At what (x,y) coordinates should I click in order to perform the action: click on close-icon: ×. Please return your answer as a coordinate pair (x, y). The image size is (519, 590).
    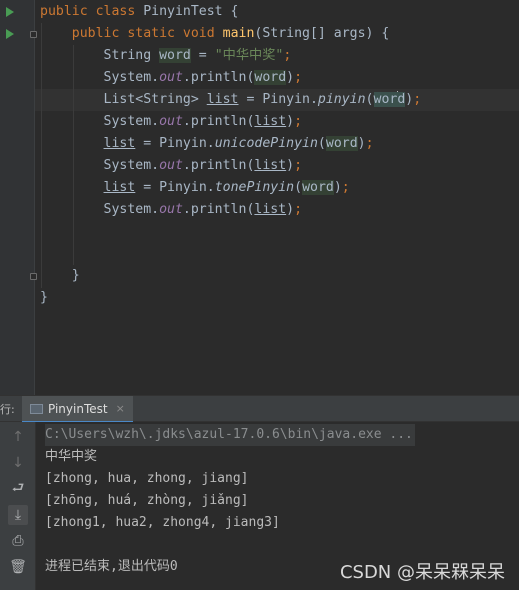
    Looking at the image, I should click on (120, 408).